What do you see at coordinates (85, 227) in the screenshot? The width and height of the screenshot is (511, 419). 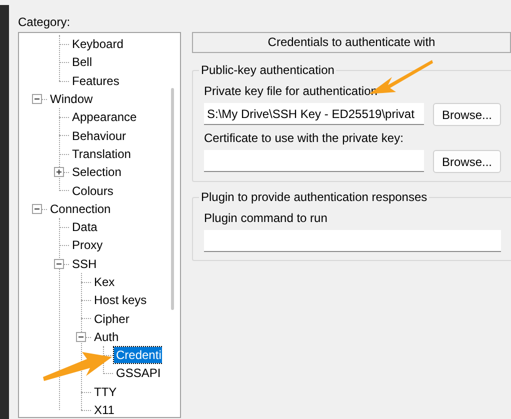 I see `tree-item: Data` at bounding box center [85, 227].